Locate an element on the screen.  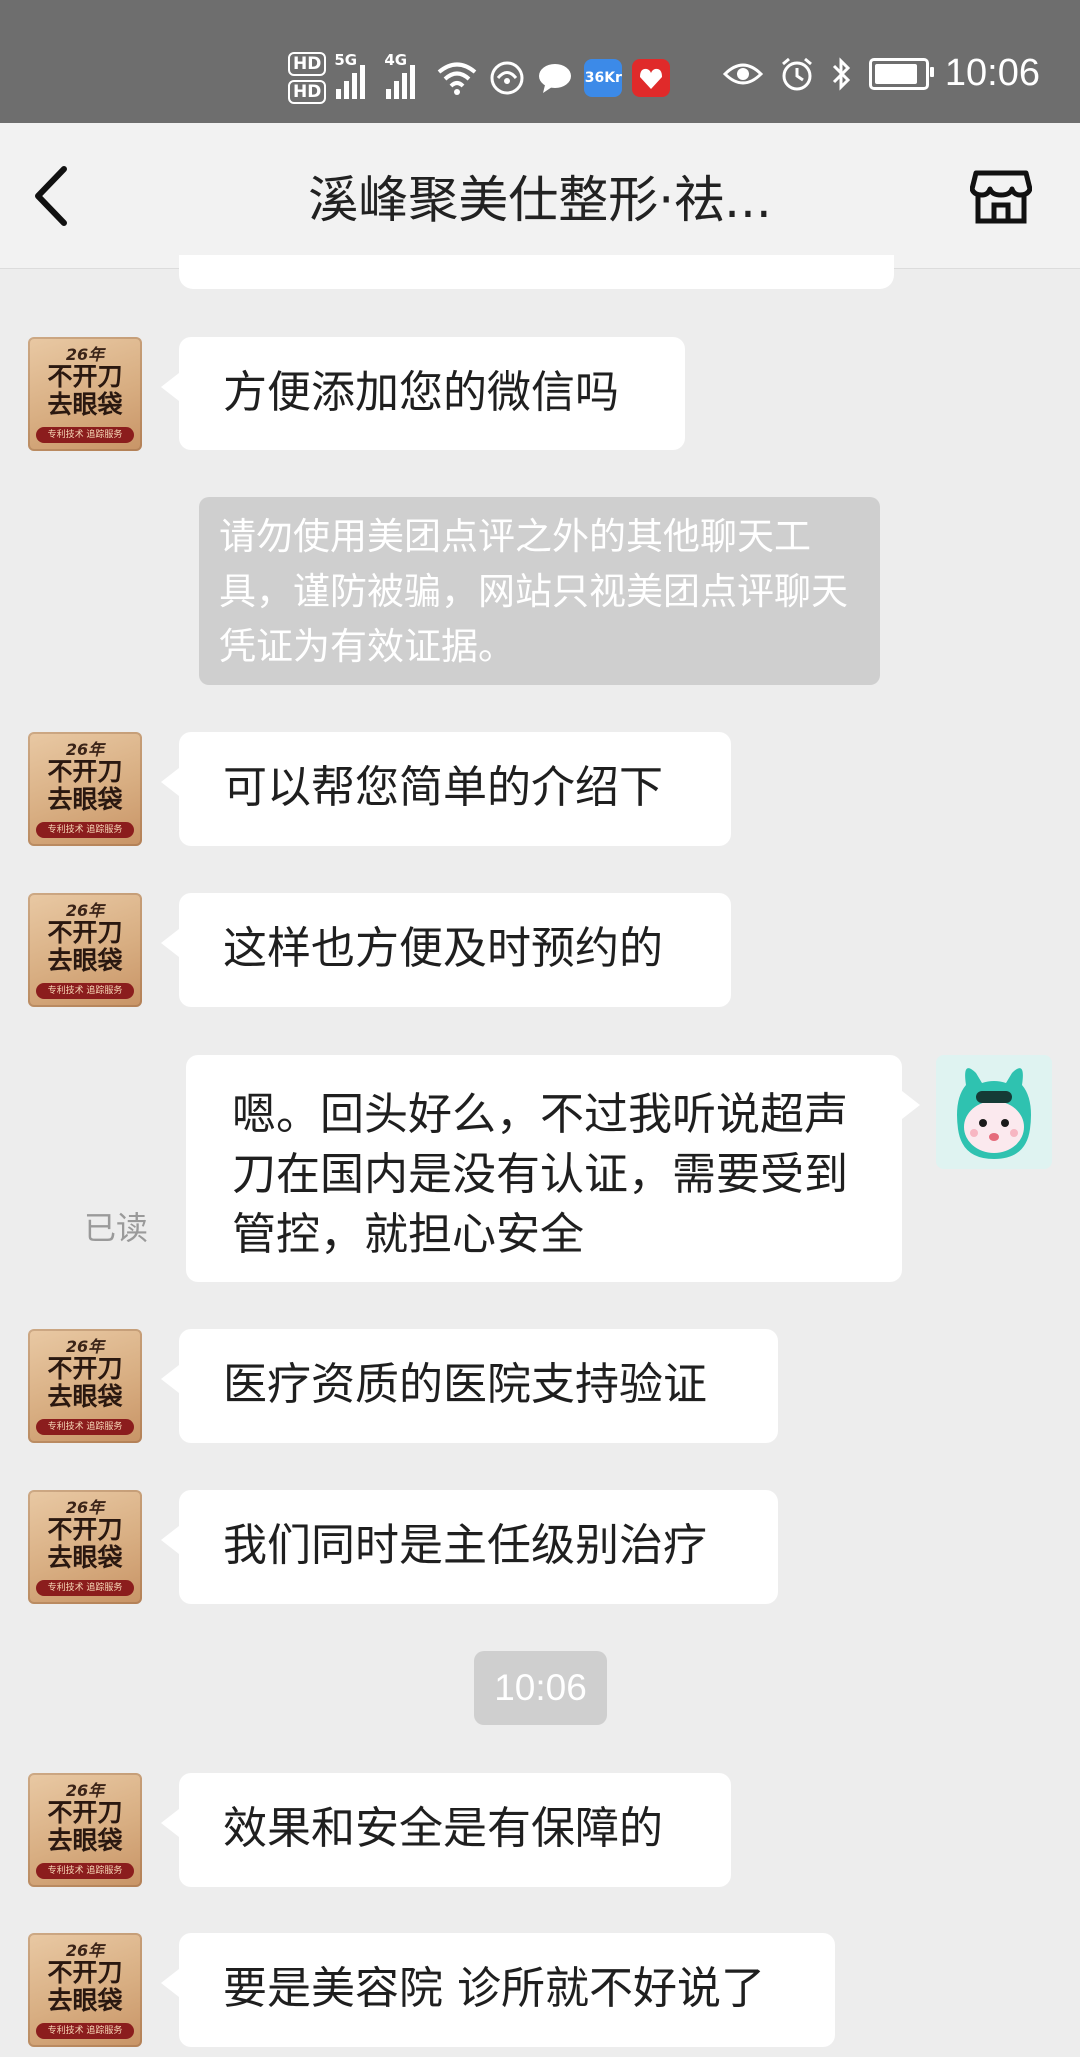
net2-label: 4G is located at coordinates (396, 60).